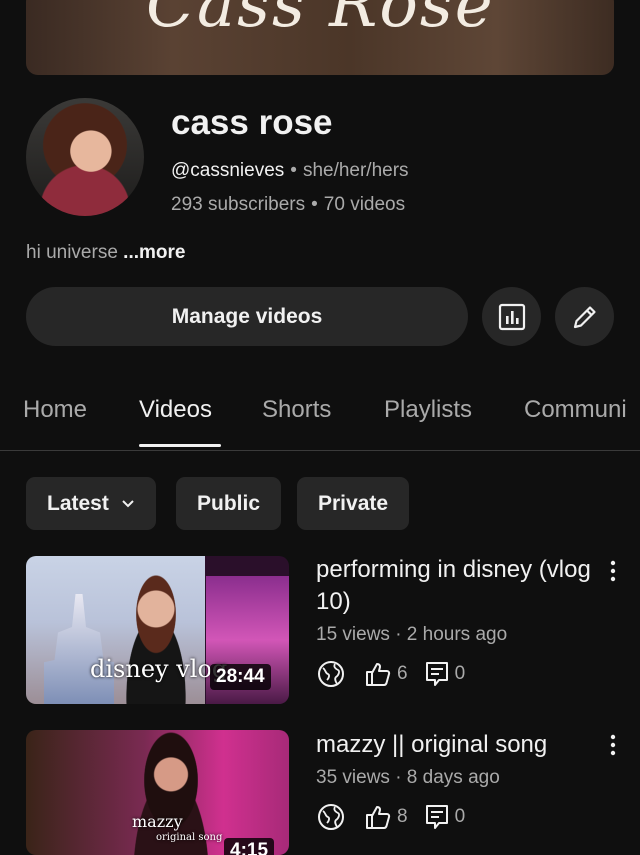 This screenshot has height=855, width=640. I want to click on stats-row: 293 subscribers • 70 videos, so click(288, 205).